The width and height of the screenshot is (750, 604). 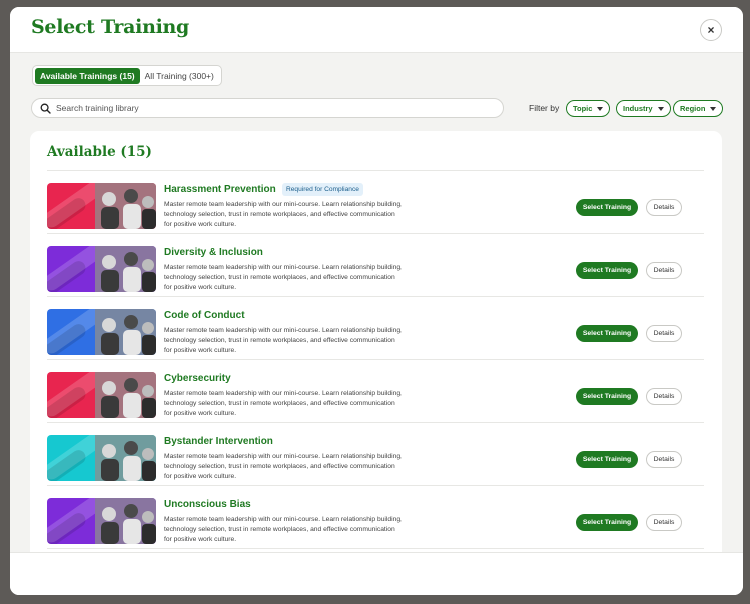 I want to click on search-placeholder: Search training library, so click(x=97, y=108).